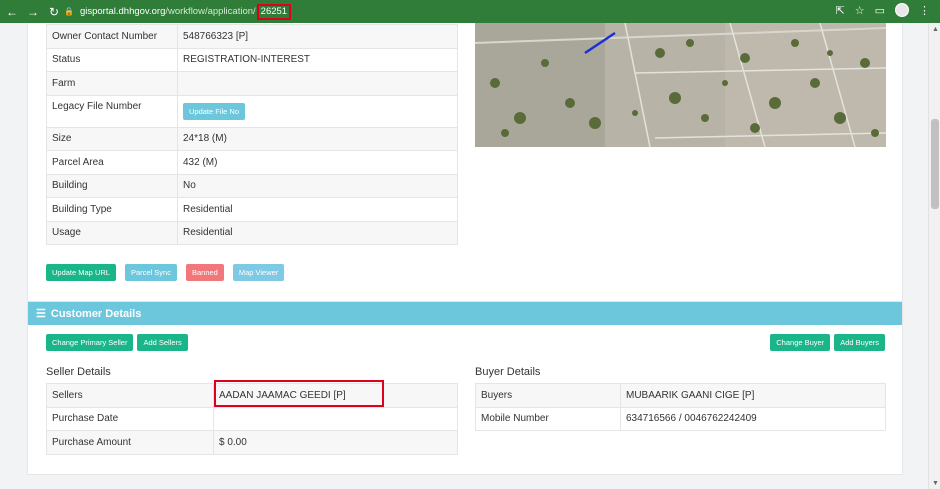 This screenshot has width=940, height=489. What do you see at coordinates (78, 372) in the screenshot?
I see `seller-details-title: Seller Details` at bounding box center [78, 372].